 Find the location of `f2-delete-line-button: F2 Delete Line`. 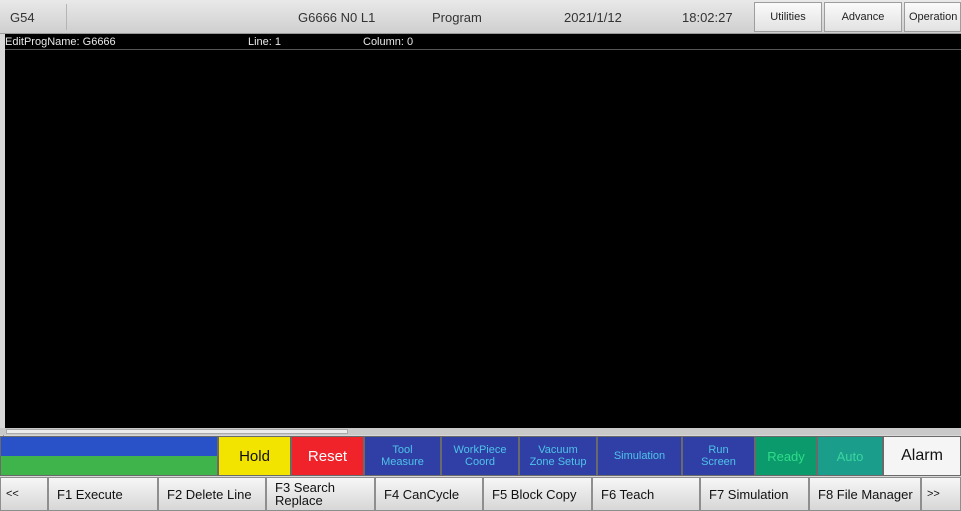

f2-delete-line-button: F2 Delete Line is located at coordinates (212, 494).